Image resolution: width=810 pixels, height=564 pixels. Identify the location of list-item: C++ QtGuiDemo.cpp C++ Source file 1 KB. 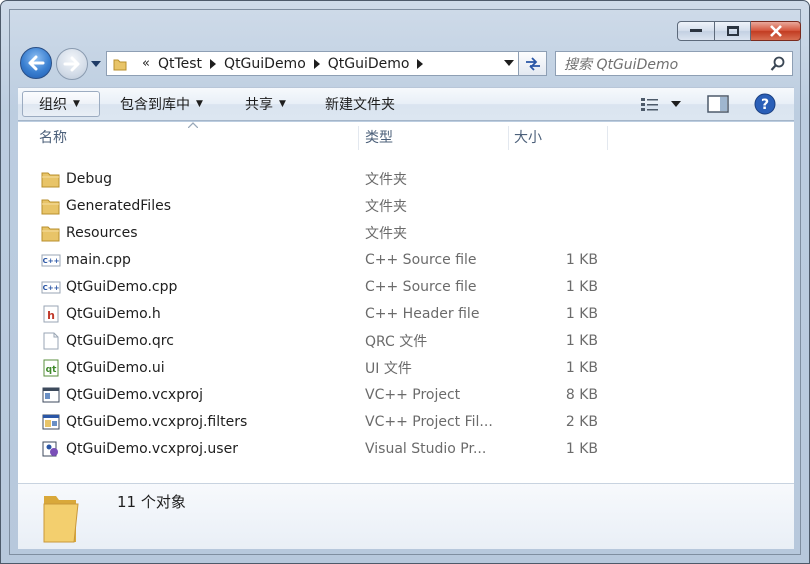
(406, 286).